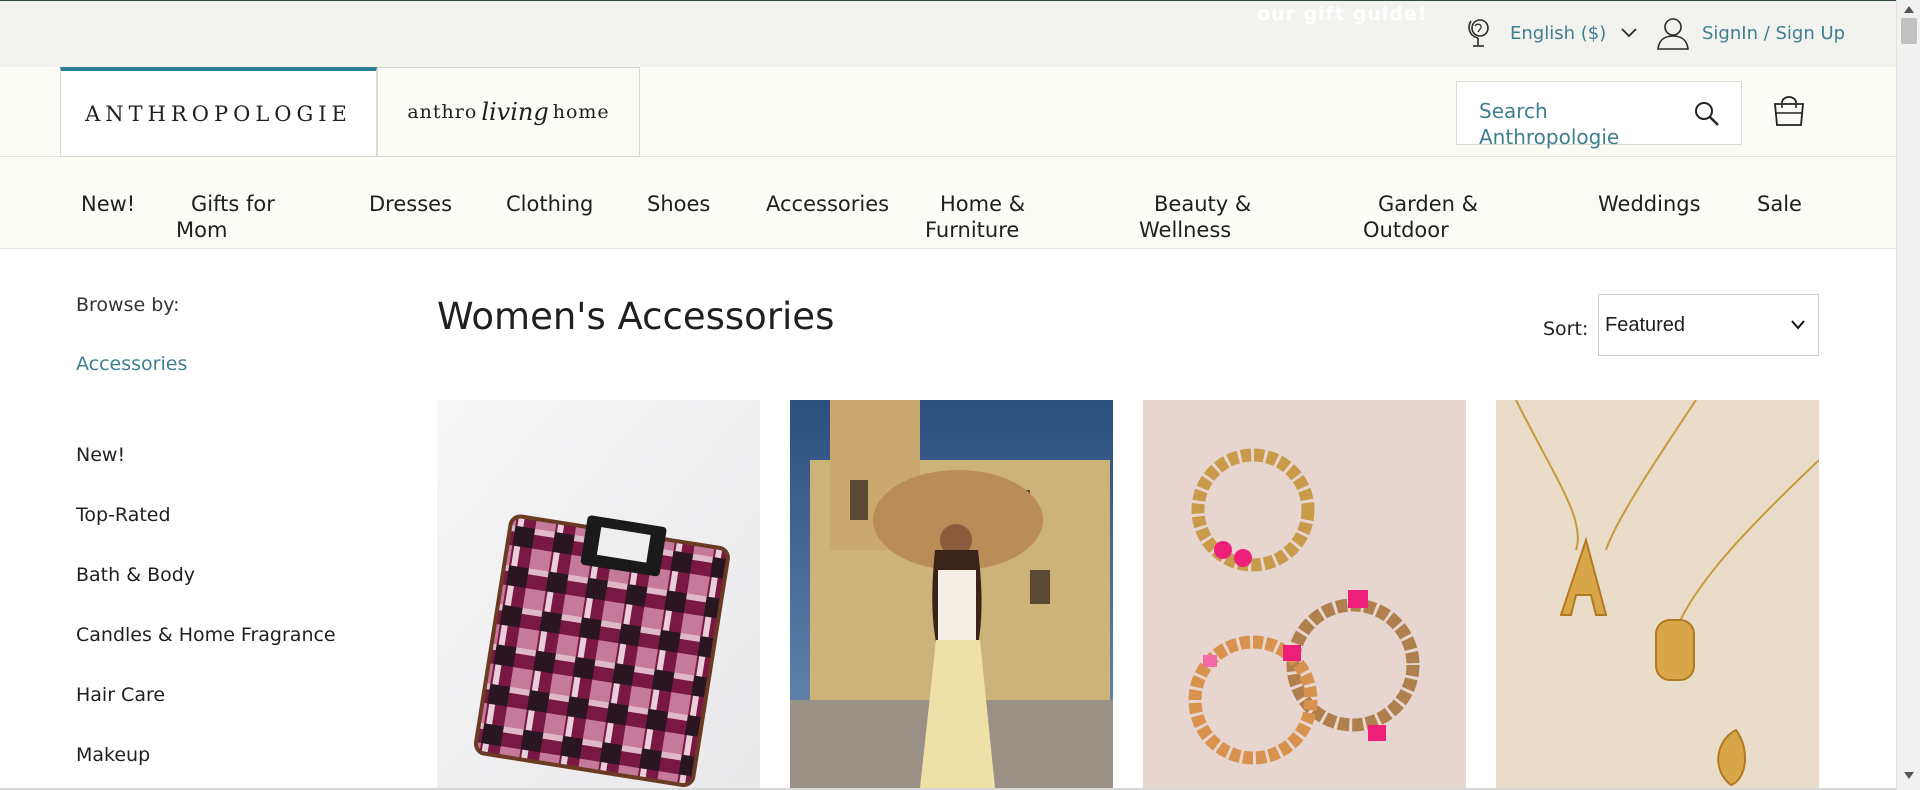 The height and width of the screenshot is (790, 1920). What do you see at coordinates (636, 316) in the screenshot?
I see `page-title: Women's Accessories` at bounding box center [636, 316].